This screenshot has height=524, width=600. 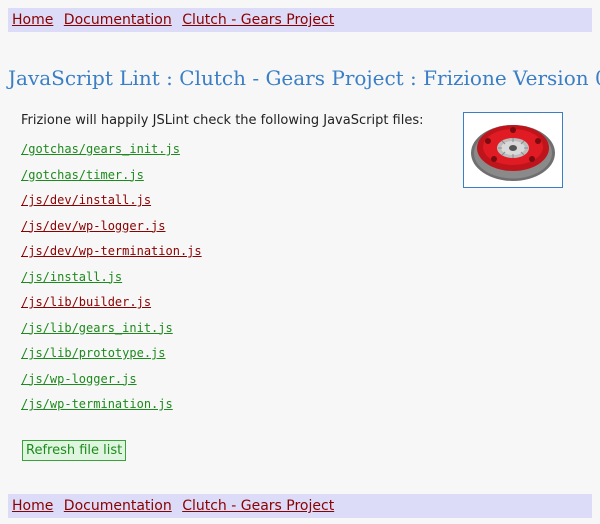 I want to click on file-link: /js/dev/wp-logger.js, so click(x=93, y=226).